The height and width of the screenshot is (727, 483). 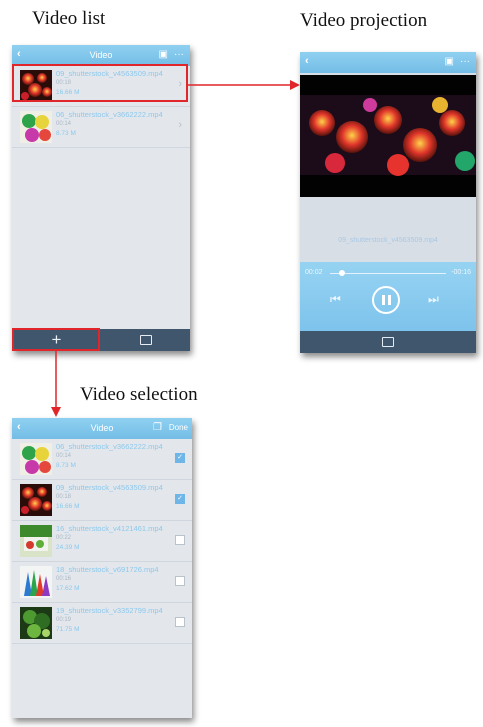 I want to click on video-duration: 00:19, so click(x=64, y=620).